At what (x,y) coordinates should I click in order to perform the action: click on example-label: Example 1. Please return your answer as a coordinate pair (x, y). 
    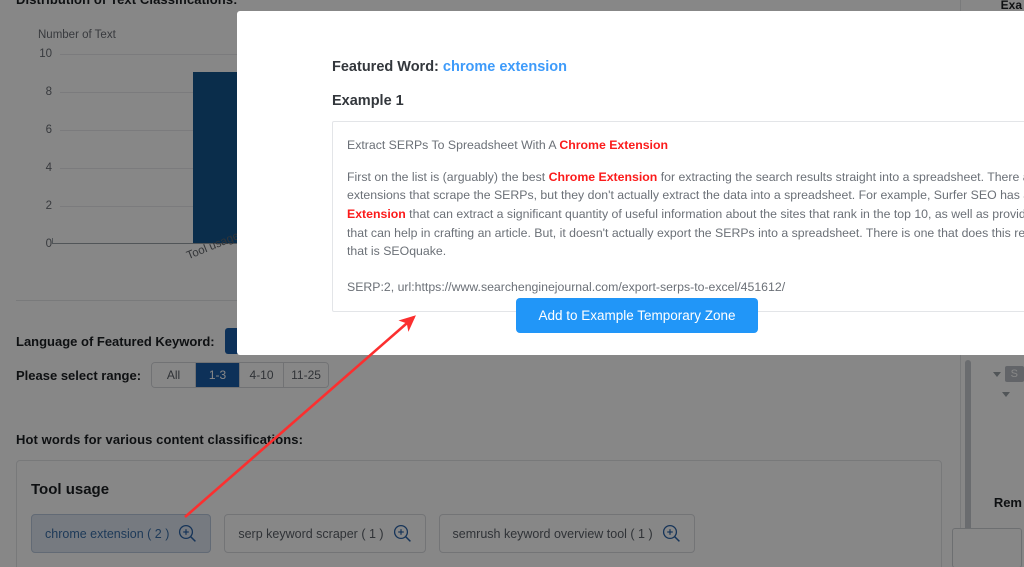
    Looking at the image, I should click on (368, 101).